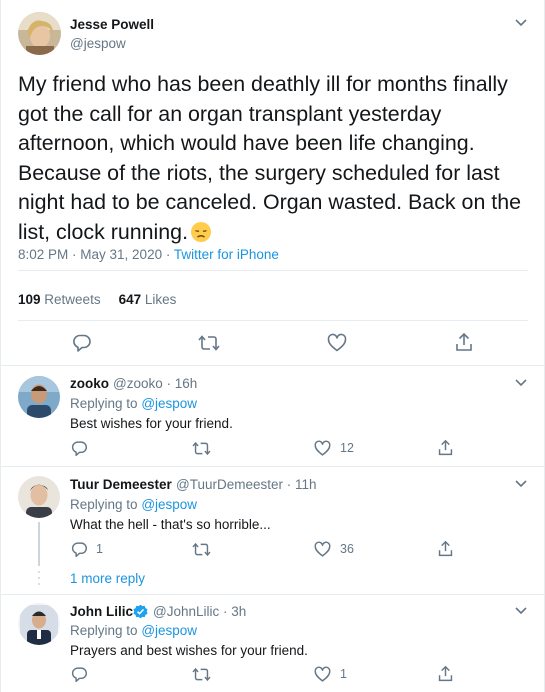 Image resolution: width=545 pixels, height=692 pixels. What do you see at coordinates (160, 299) in the screenshot?
I see `likes-label: Likes` at bounding box center [160, 299].